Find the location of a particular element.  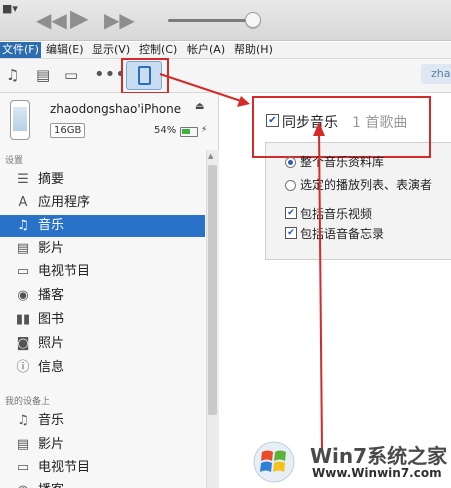

settings-section-label: 设置 is located at coordinates (14, 161).